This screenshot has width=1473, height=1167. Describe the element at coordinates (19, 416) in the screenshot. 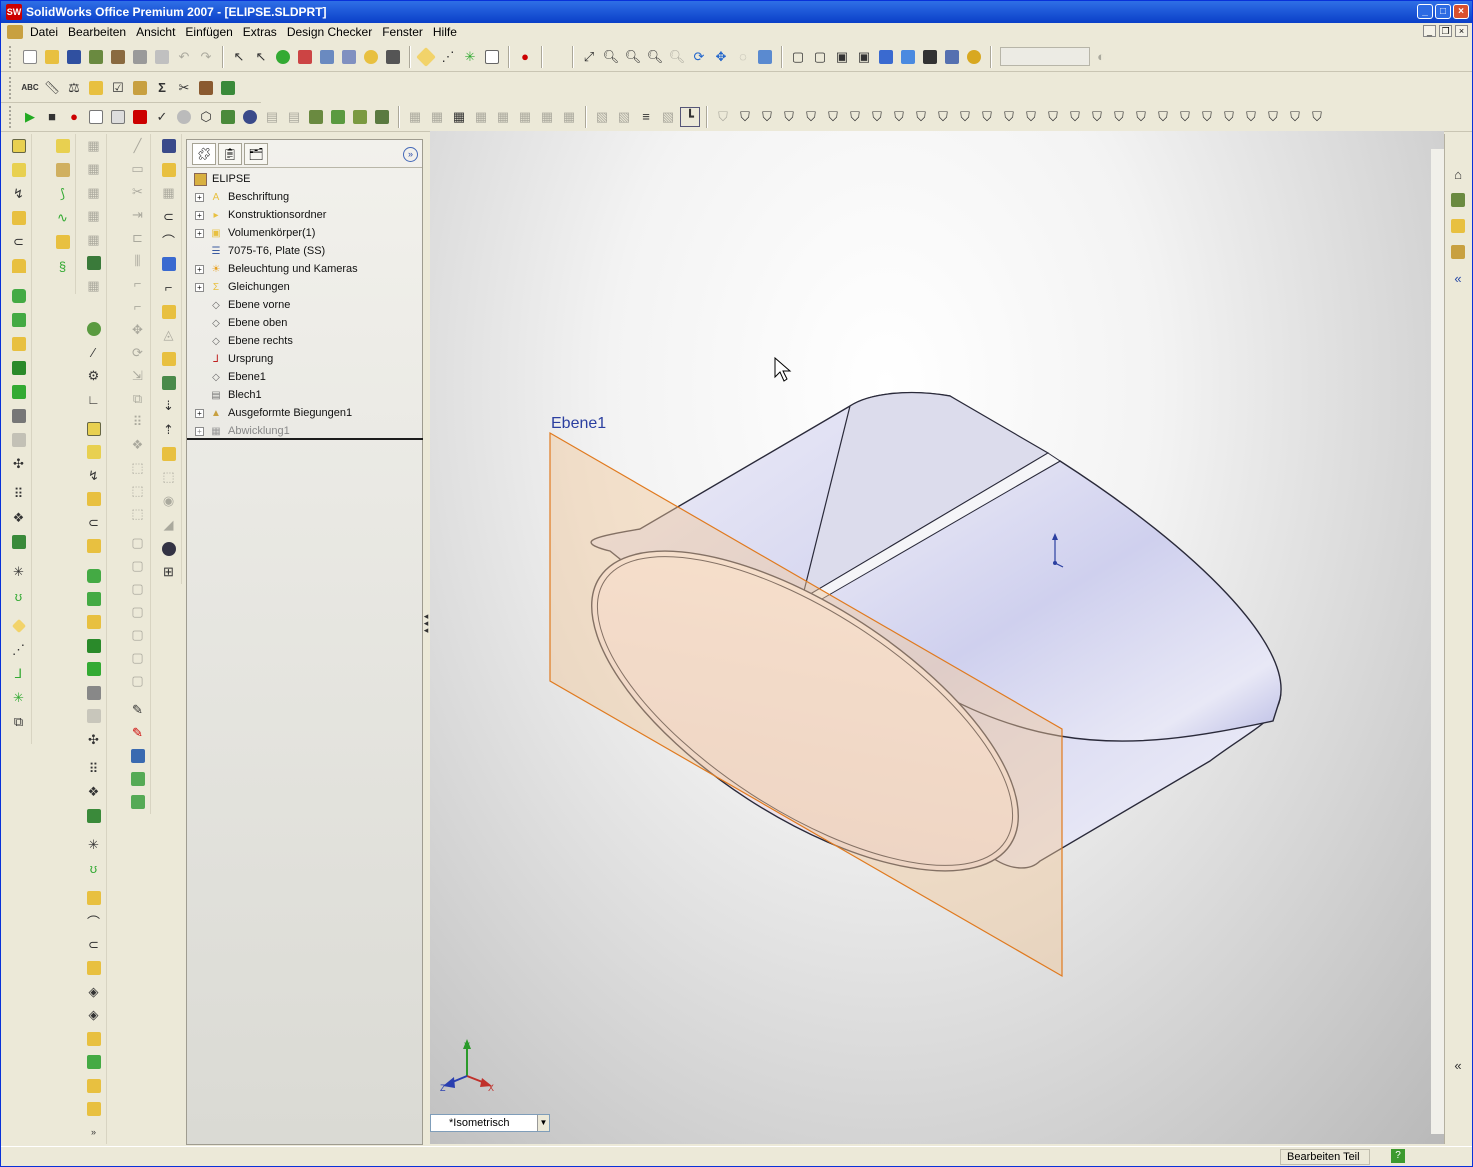

I see `scale-icon` at that location.